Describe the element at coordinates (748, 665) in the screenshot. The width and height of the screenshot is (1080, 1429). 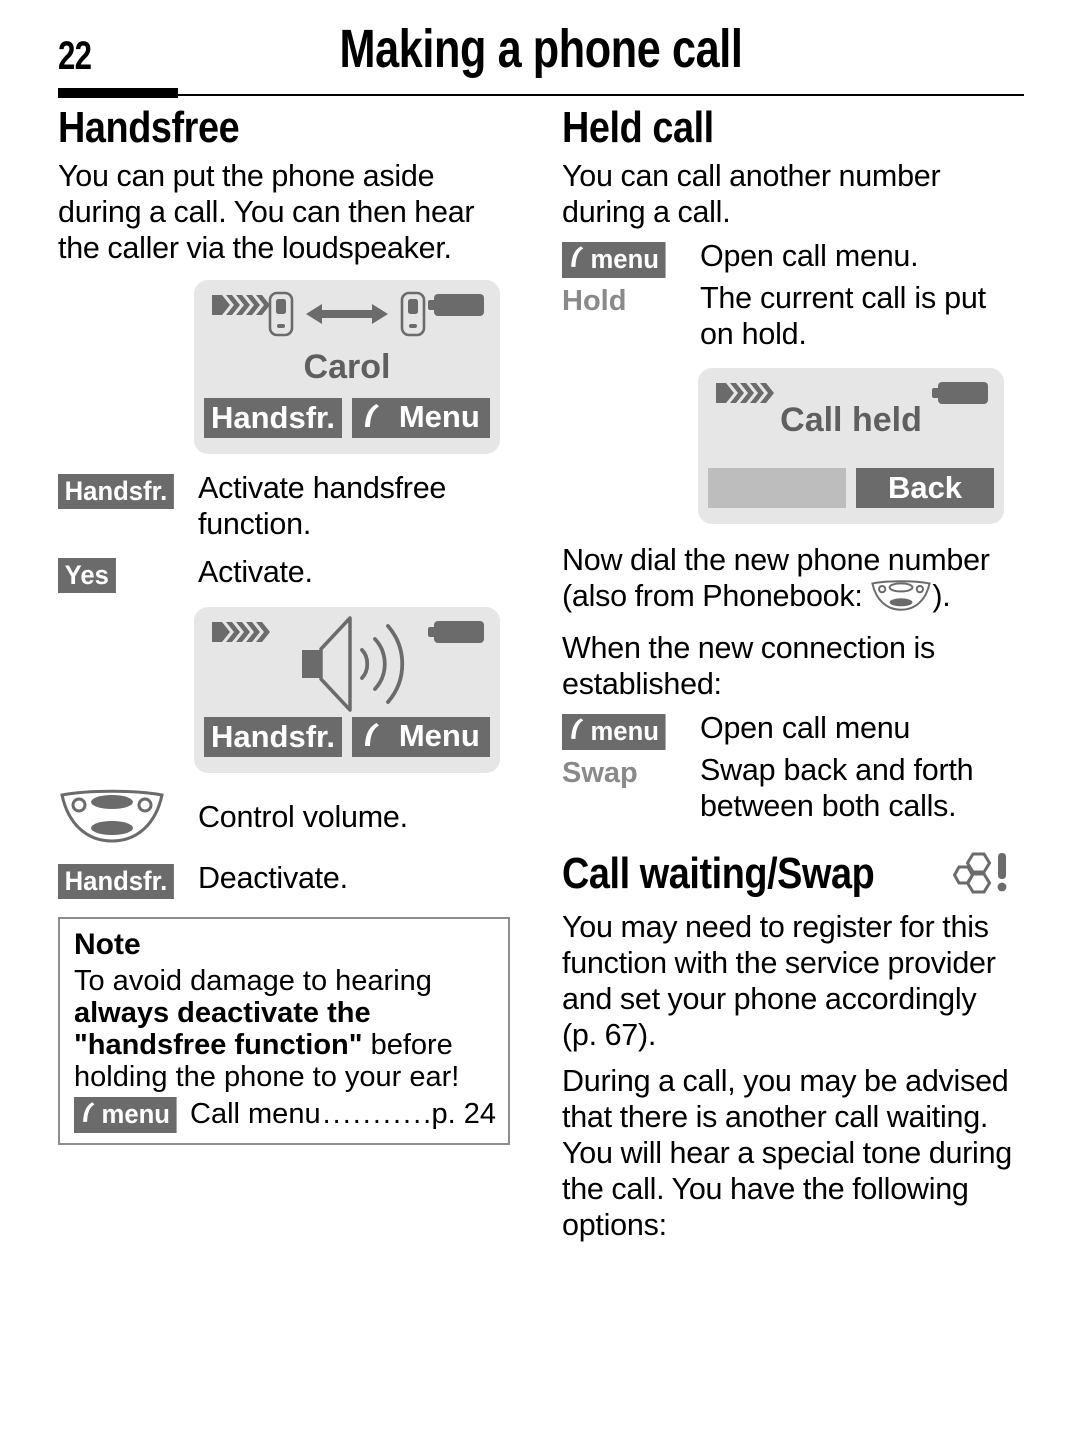
I see `connection-established-paragraph: When the new connection is established:` at that location.